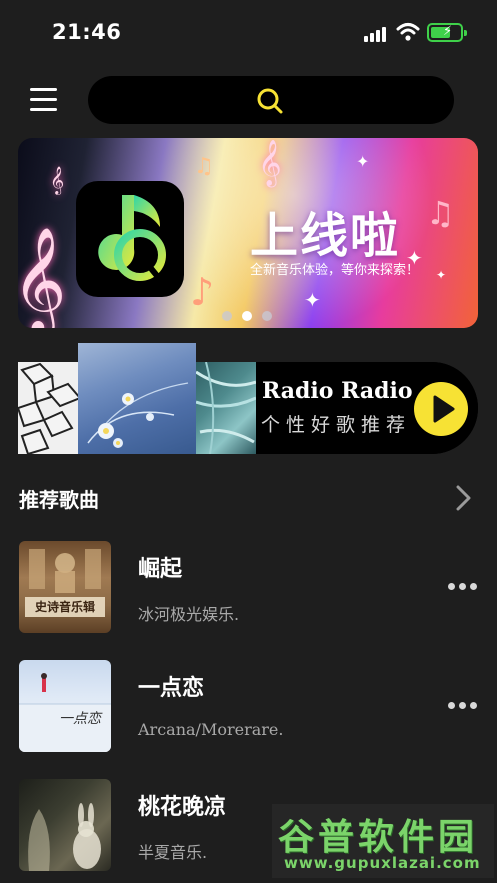  What do you see at coordinates (211, 729) in the screenshot?
I see `song-artist: Arcana/Morerare.` at bounding box center [211, 729].